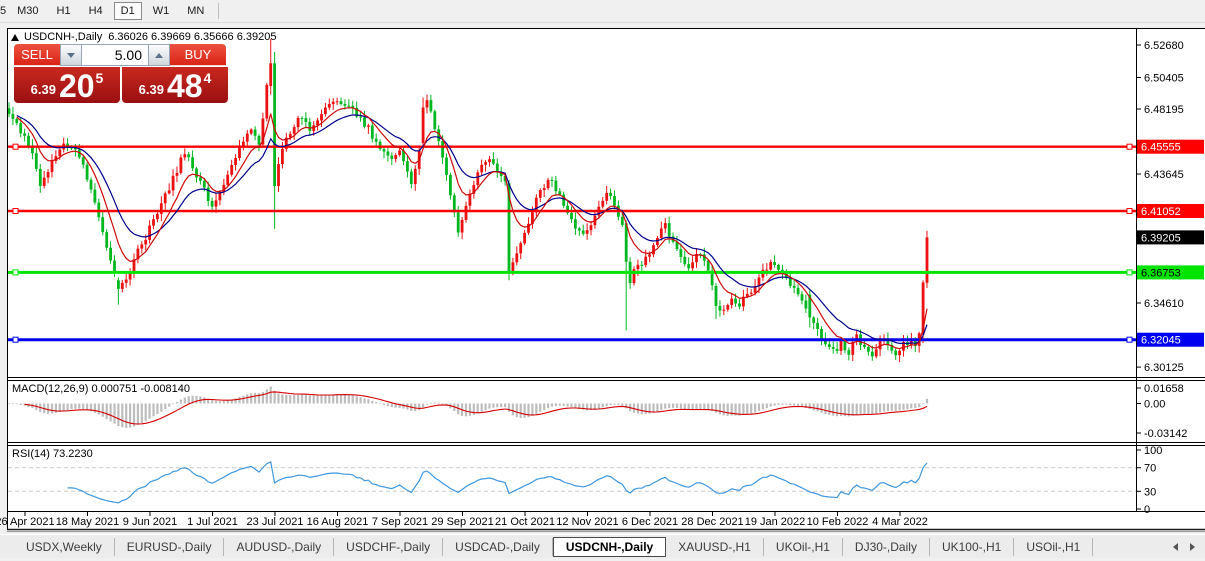 The image size is (1205, 561). Describe the element at coordinates (1192, 546) in the screenshot. I see `tabs-scroll-right-icon` at that location.